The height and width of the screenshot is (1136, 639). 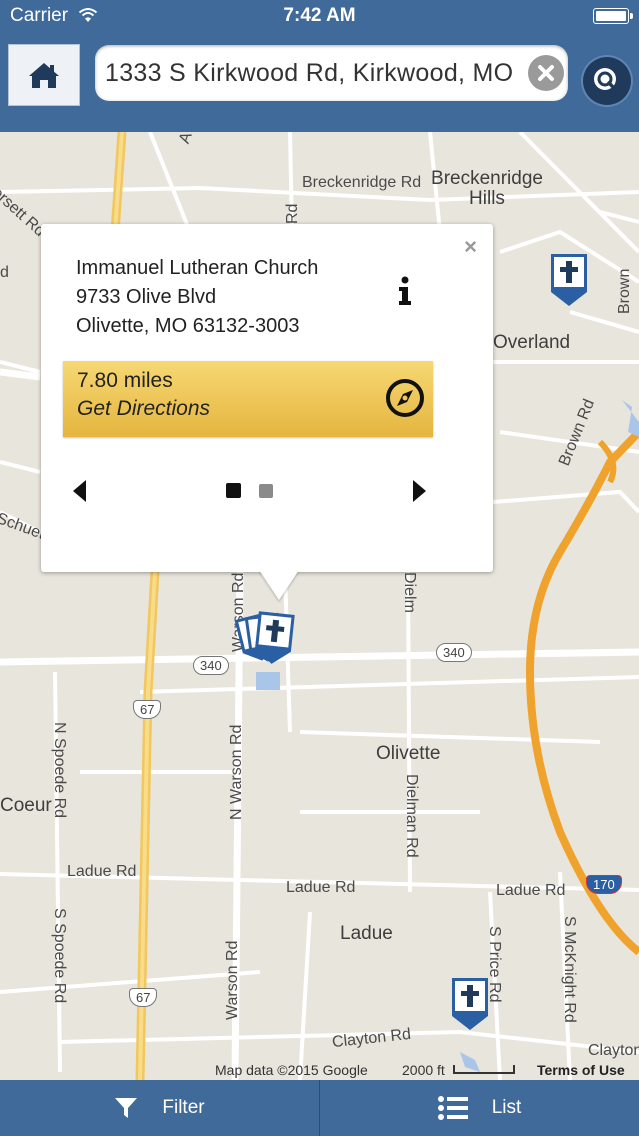 I want to click on search-header, so click(x=319, y=82).